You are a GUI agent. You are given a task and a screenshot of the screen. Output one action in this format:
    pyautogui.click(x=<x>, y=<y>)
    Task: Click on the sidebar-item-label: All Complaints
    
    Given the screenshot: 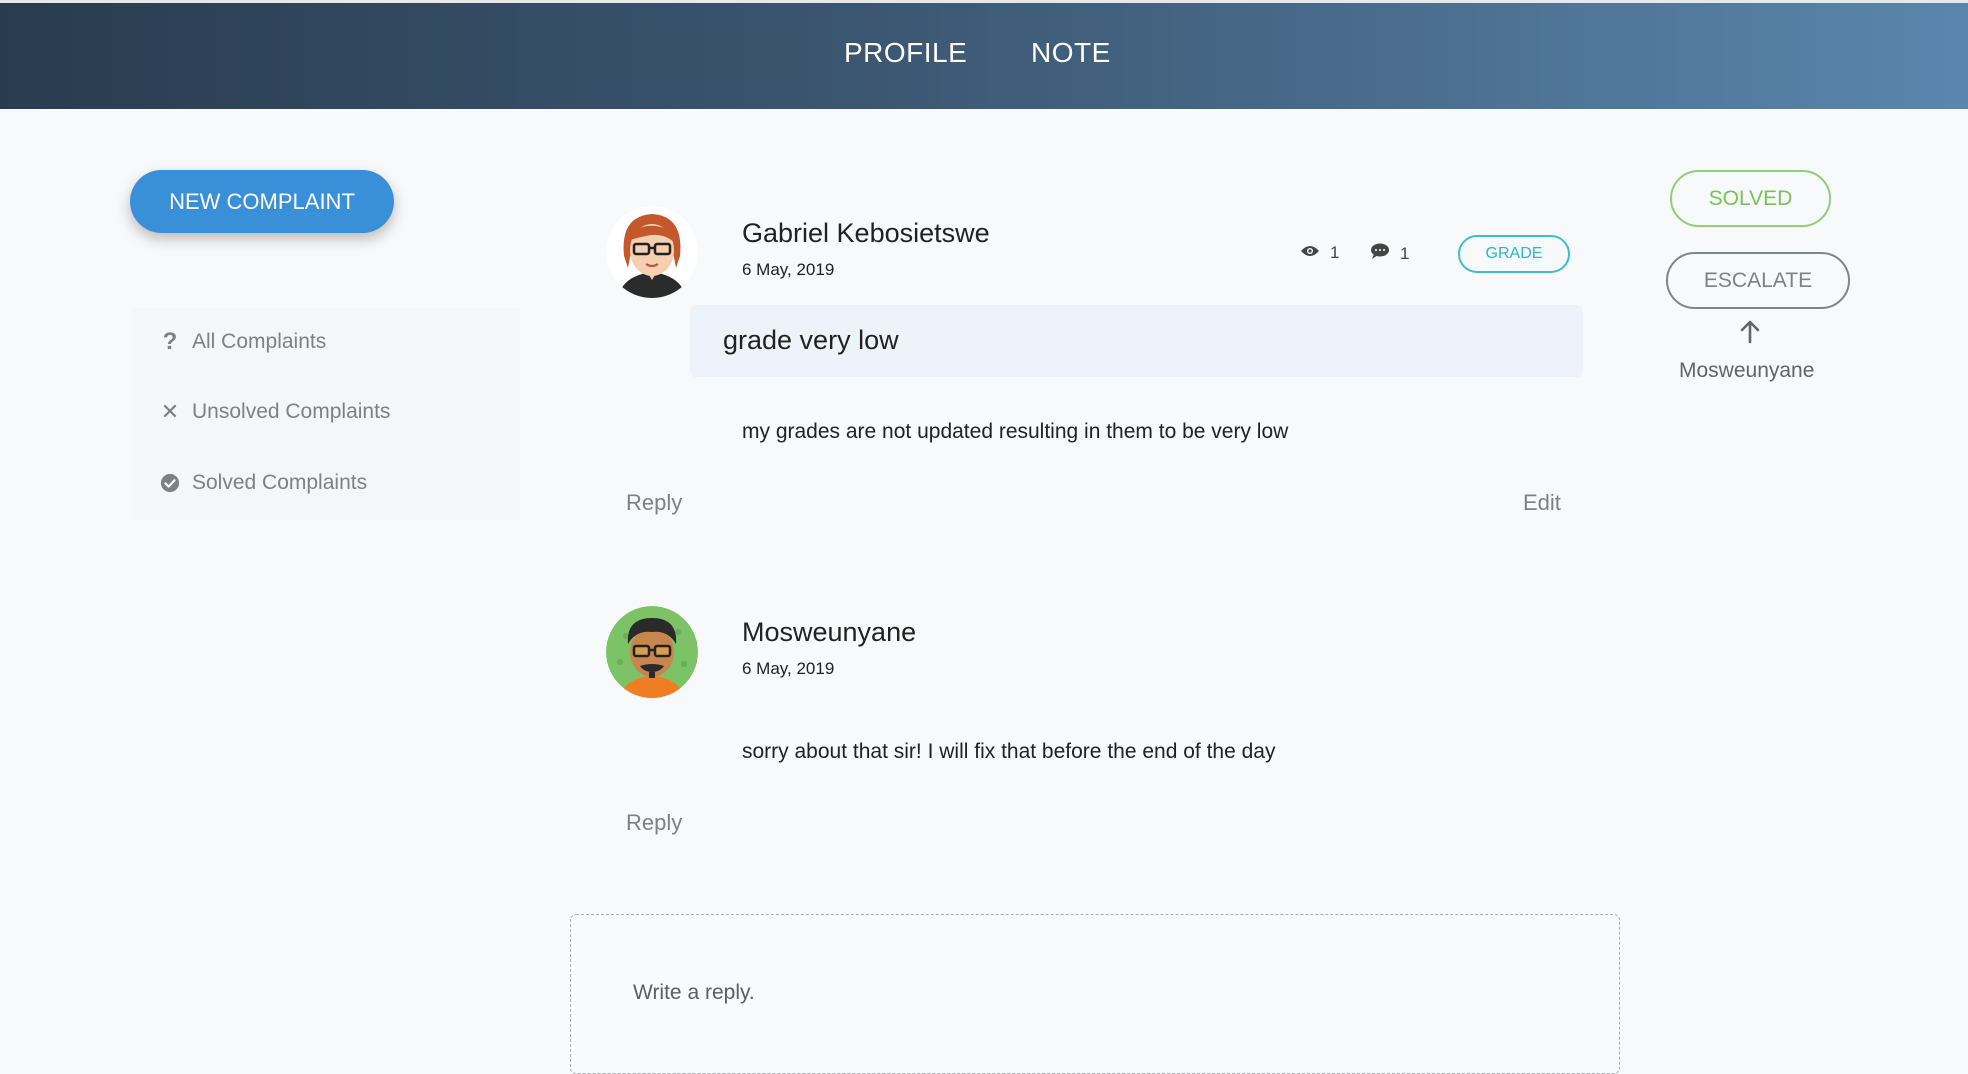 What is the action you would take?
    pyautogui.click(x=259, y=341)
    